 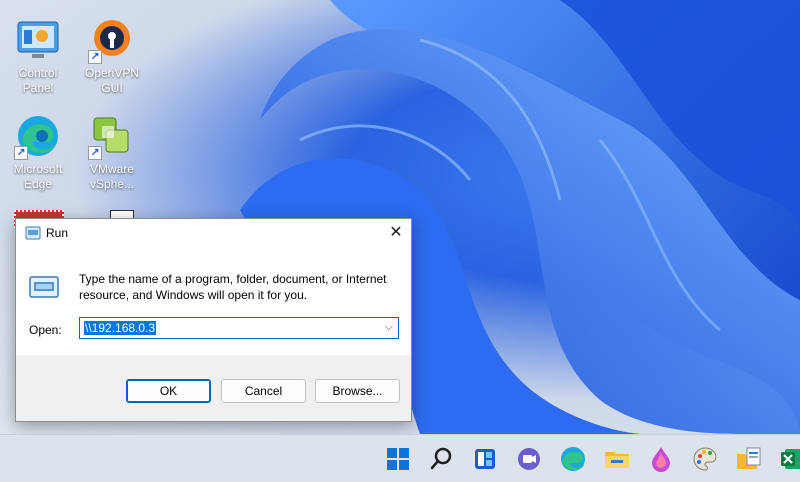 I want to click on close-icon: ✕, so click(x=396, y=233).